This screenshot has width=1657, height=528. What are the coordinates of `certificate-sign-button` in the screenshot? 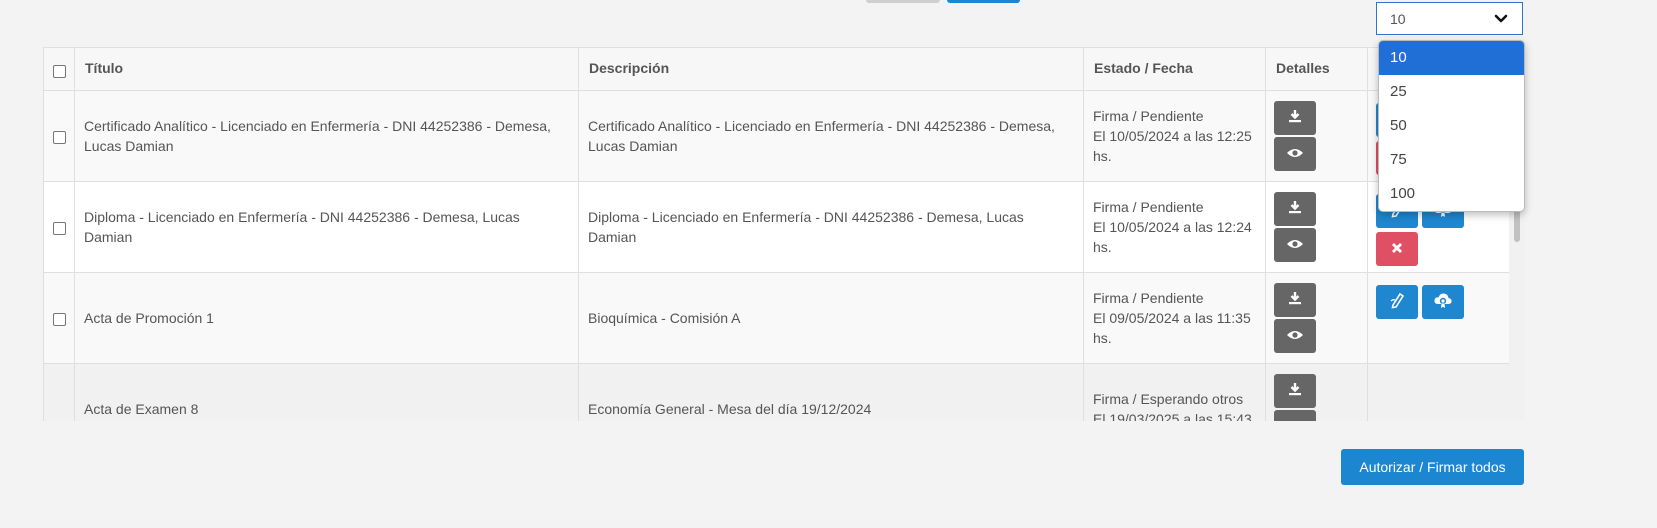 It's located at (1443, 302).